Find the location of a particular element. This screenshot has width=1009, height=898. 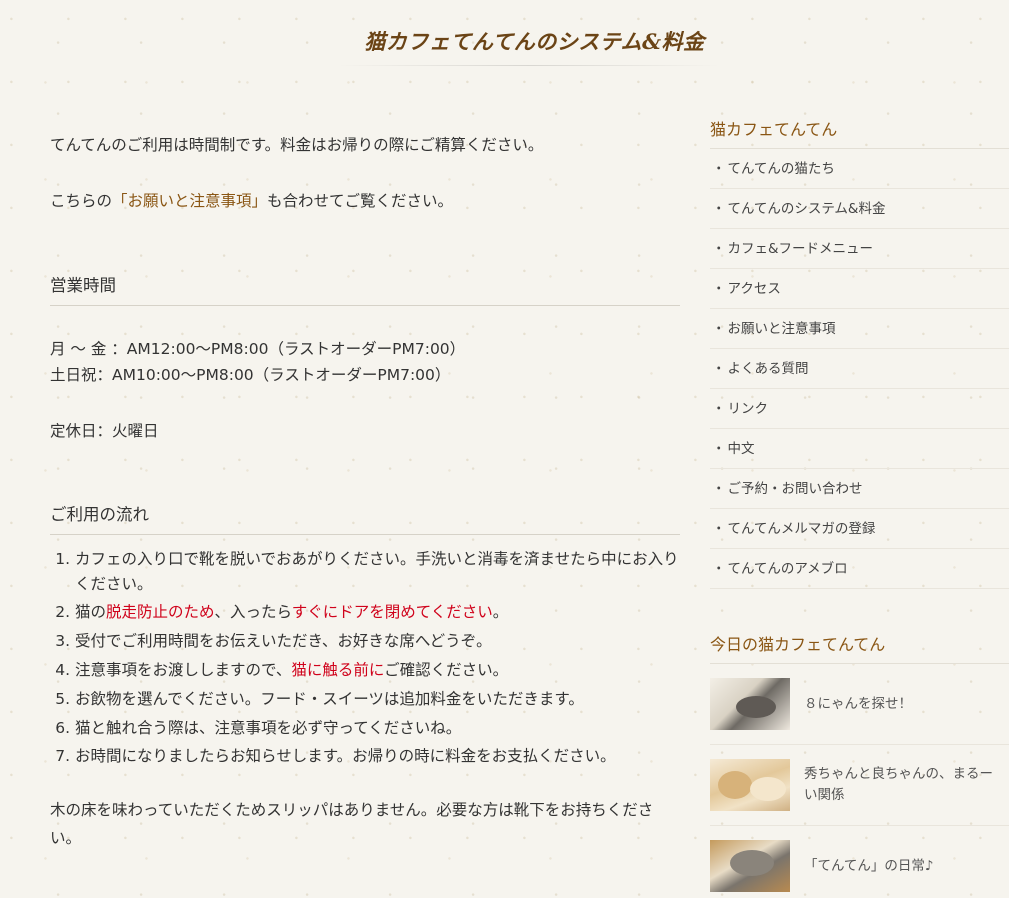

flow-step-7: お時間になりましたらお知らせします。お帰りの時に料金をお支払ください。 is located at coordinates (377, 756).